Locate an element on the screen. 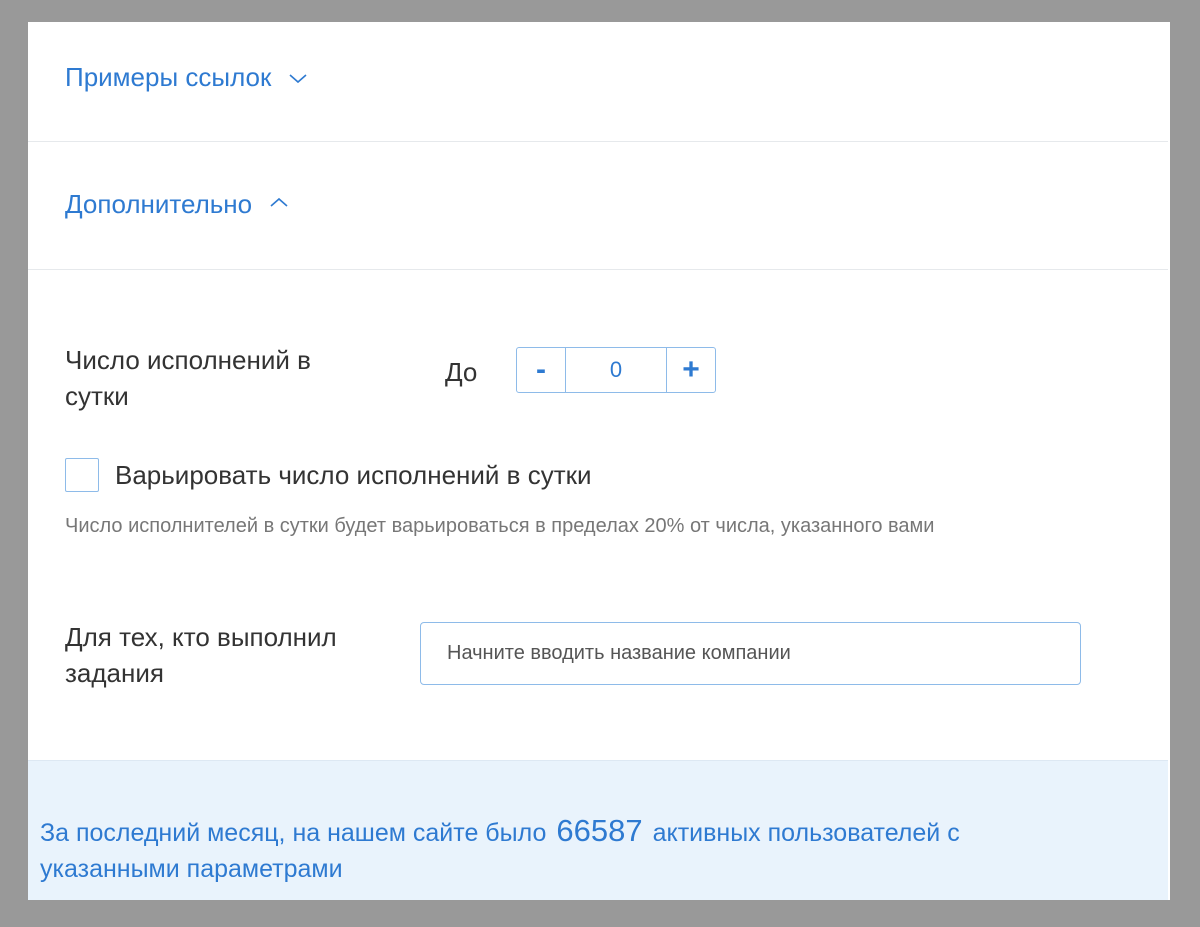  chevron-up-icon is located at coordinates (279, 202).